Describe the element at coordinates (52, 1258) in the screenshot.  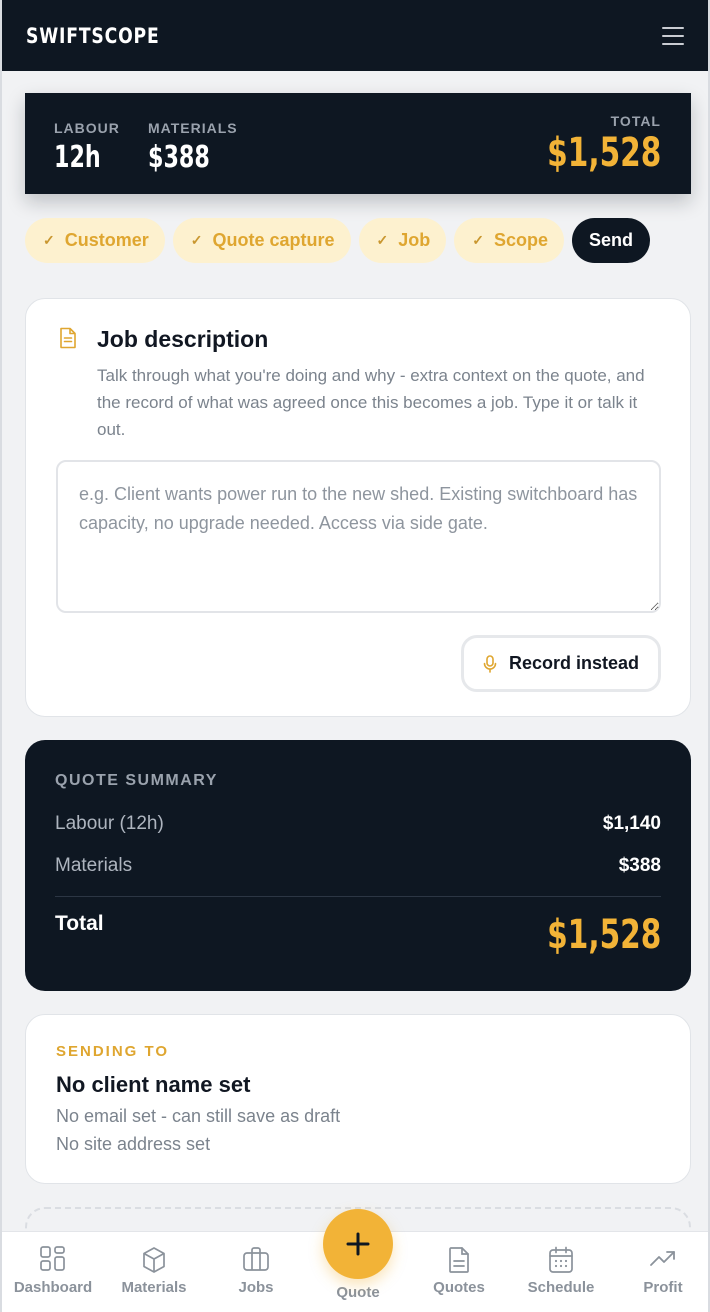
I see `dashboard-grid-icon` at that location.